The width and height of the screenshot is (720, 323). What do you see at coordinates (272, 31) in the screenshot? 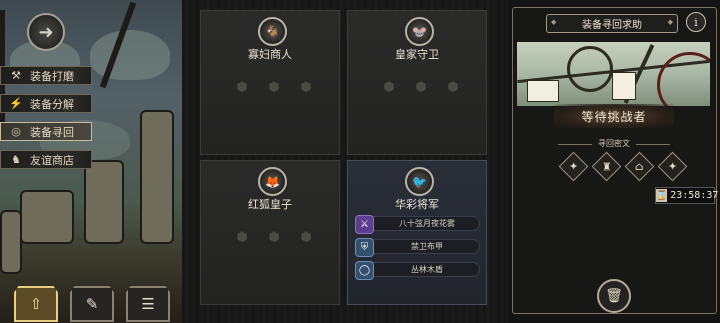
I see `widow-merchant-portrait: 🐐` at bounding box center [272, 31].